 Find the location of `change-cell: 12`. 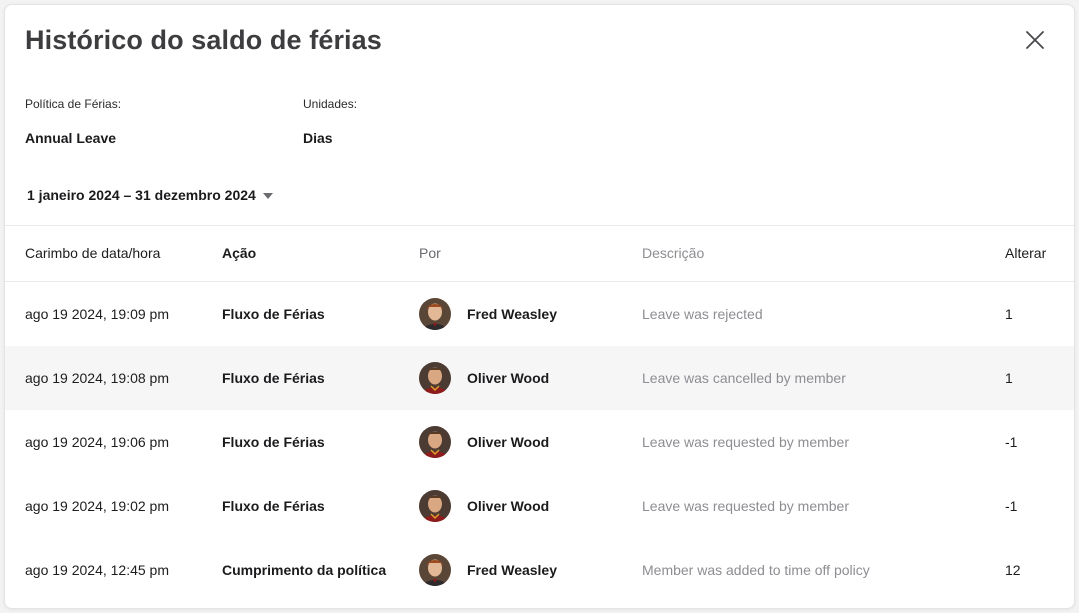

change-cell: 12 is located at coordinates (1013, 570).